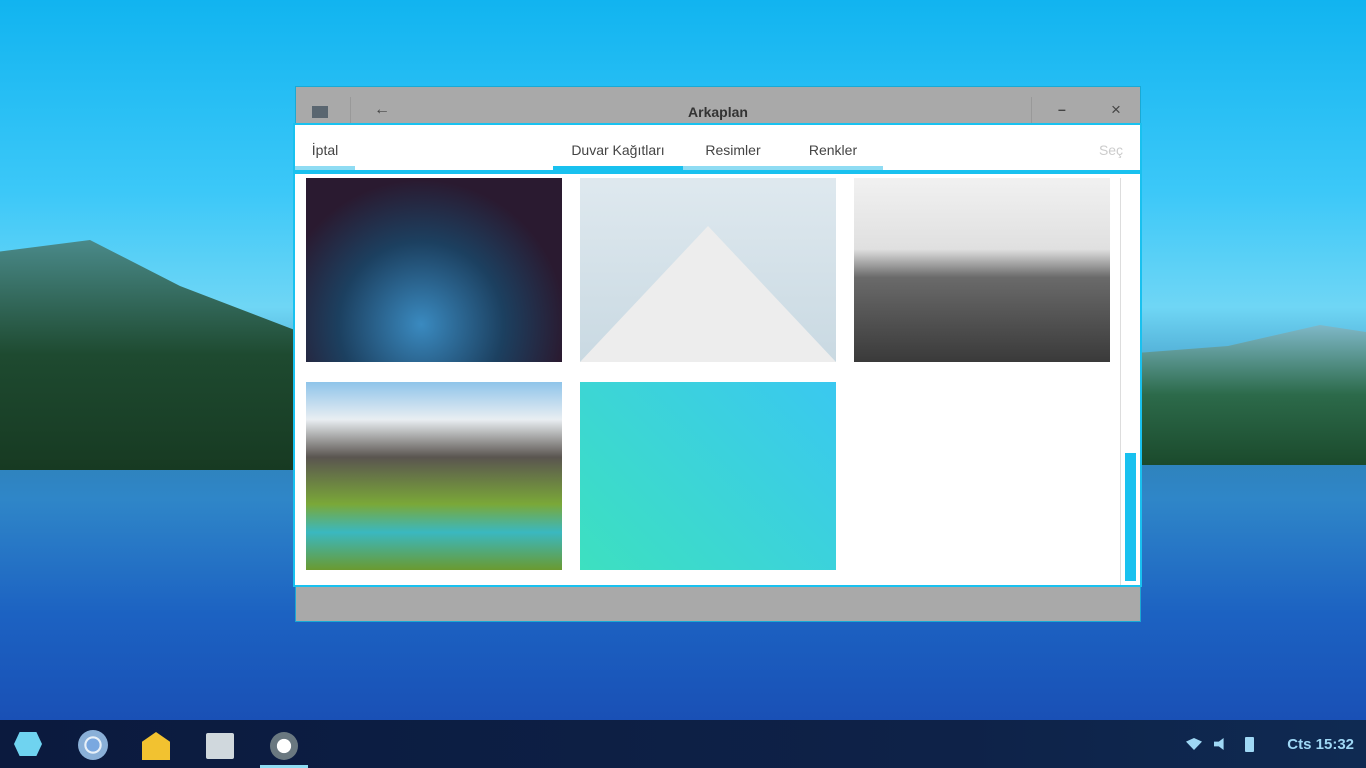 This screenshot has width=1366, height=768. Describe the element at coordinates (708, 476) in the screenshot. I see `wallpaper-teal-gradient` at that location.